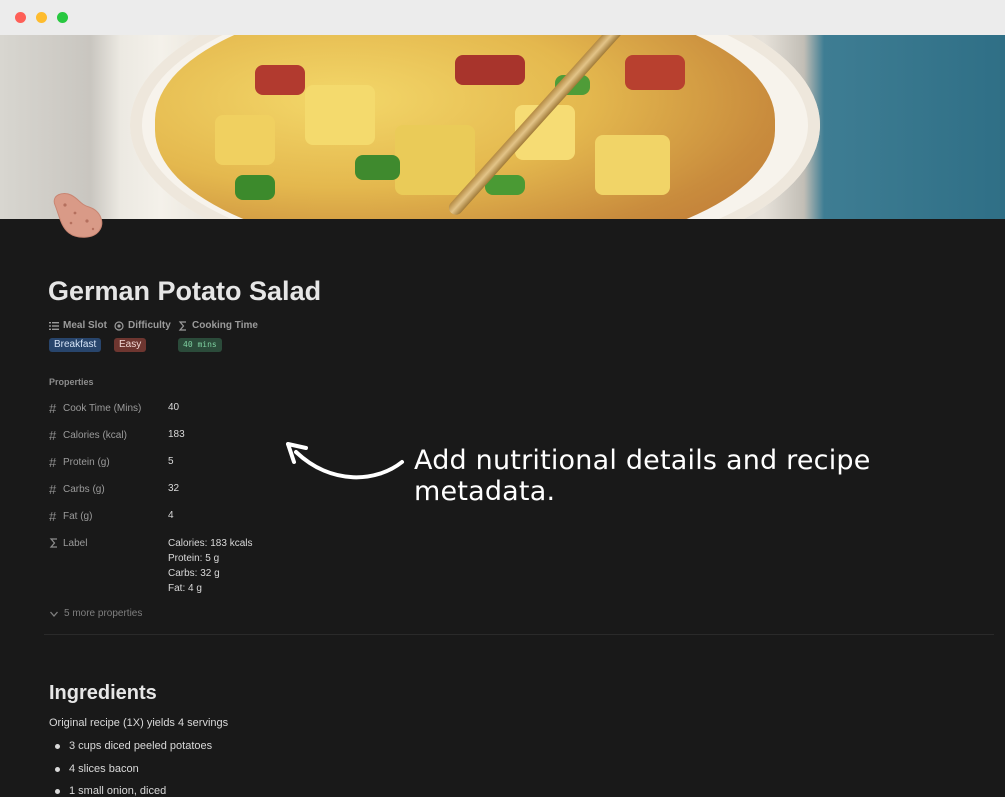 The width and height of the screenshot is (1005, 797). What do you see at coordinates (138, 723) in the screenshot?
I see `yield-text: Original recipe (1X) yields 4 servings` at bounding box center [138, 723].